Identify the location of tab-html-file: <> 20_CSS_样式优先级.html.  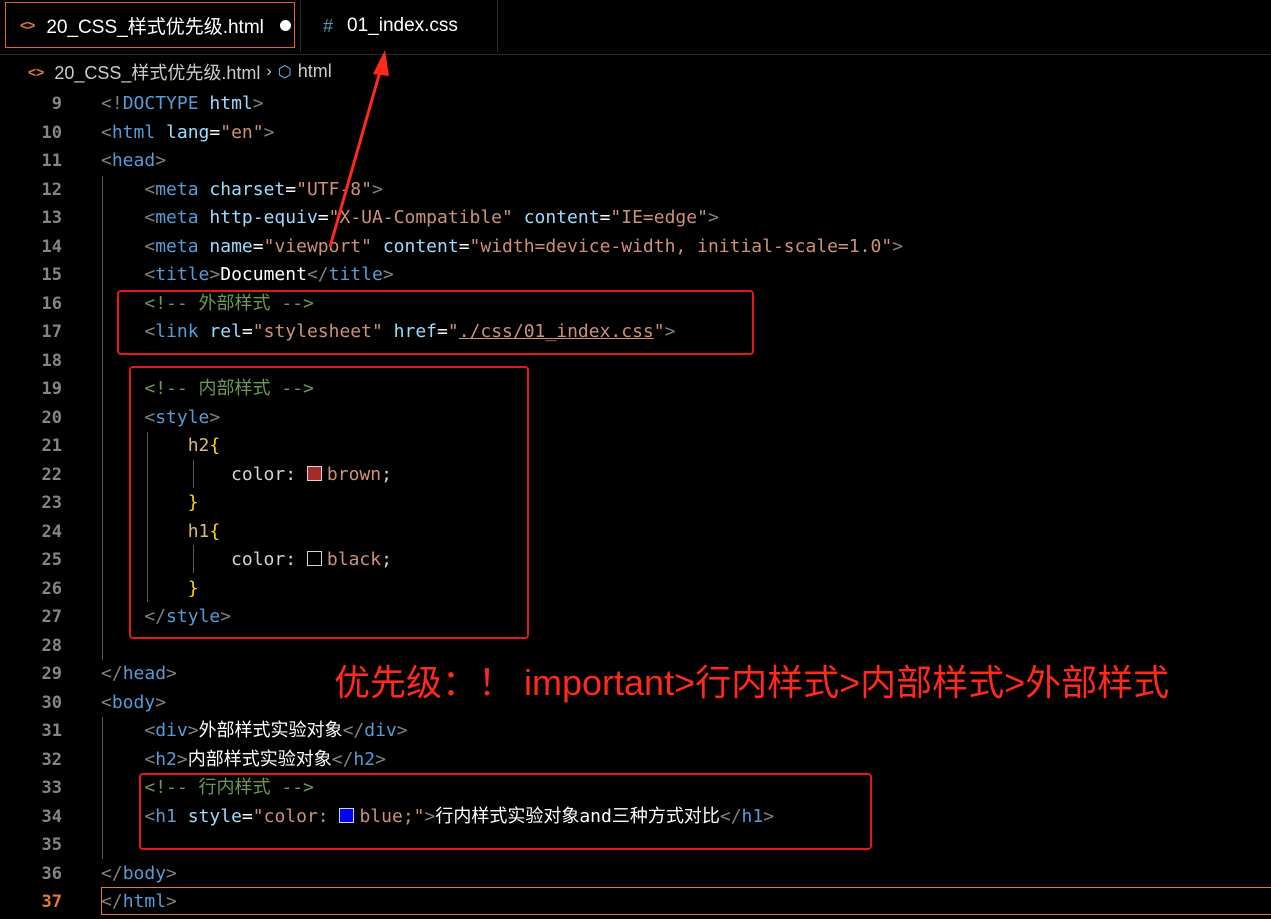
(150, 25).